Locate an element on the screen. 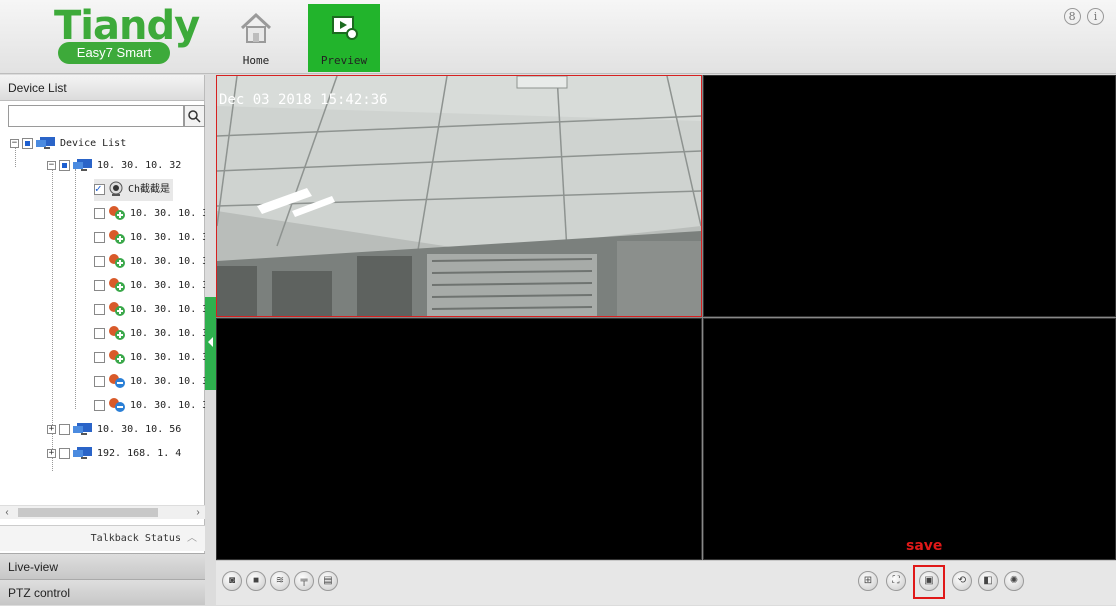 This screenshot has height=606, width=1116. layout-icon: ⊞ is located at coordinates (868, 580).